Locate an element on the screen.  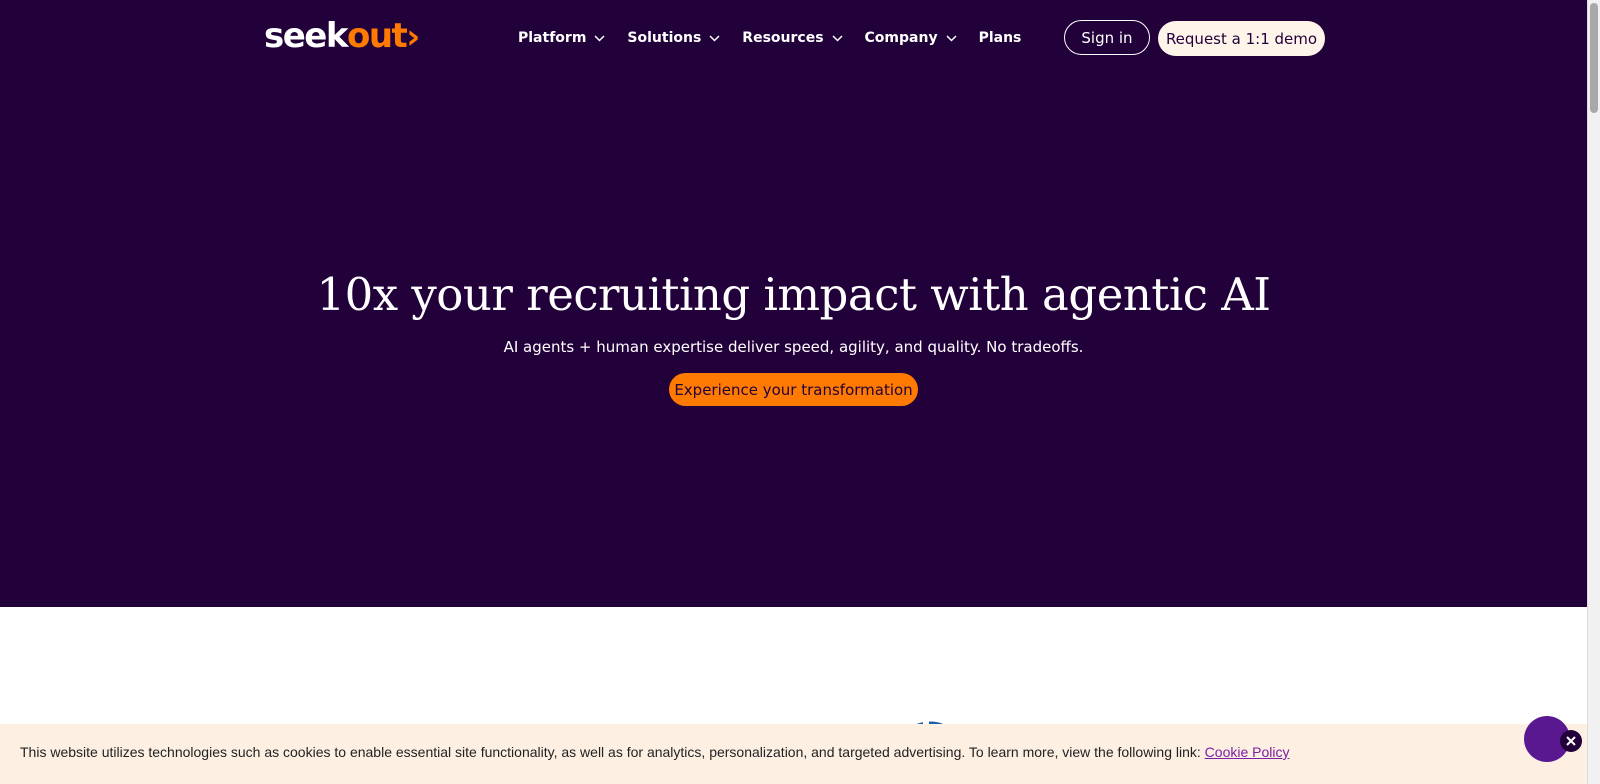
nav-item-platform: Platform is located at coordinates (561, 38).